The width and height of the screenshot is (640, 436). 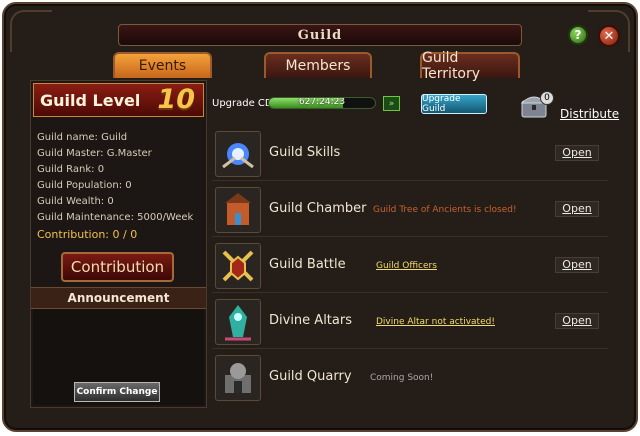 I want to click on question-mark-icon: ?, so click(x=578, y=35).